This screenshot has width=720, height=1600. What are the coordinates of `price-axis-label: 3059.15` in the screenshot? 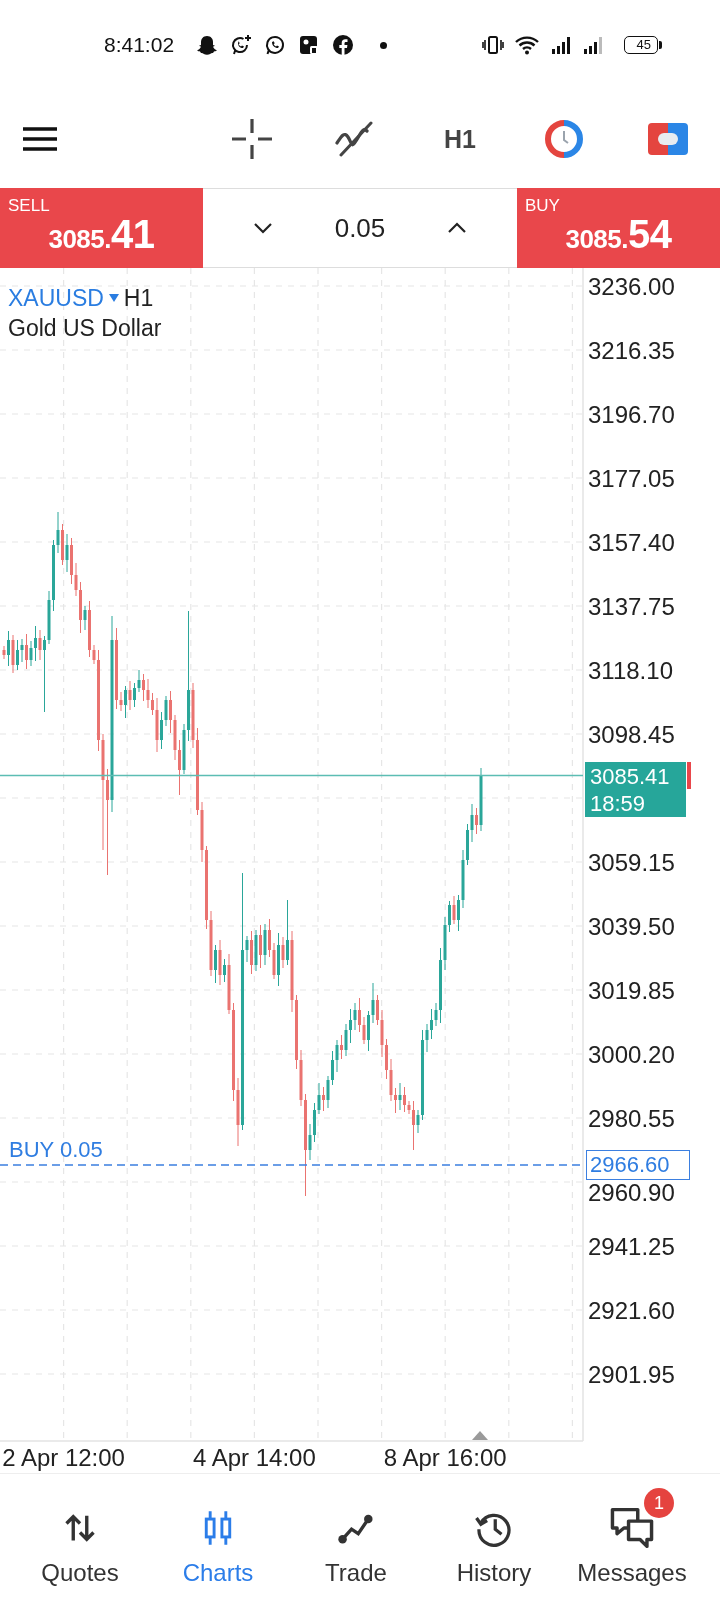 It's located at (631, 862).